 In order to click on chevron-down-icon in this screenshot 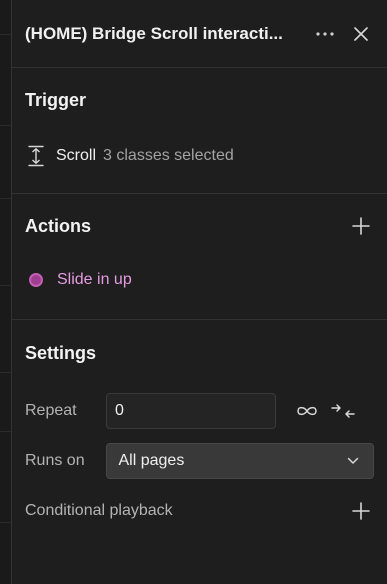, I will do `click(353, 461)`.